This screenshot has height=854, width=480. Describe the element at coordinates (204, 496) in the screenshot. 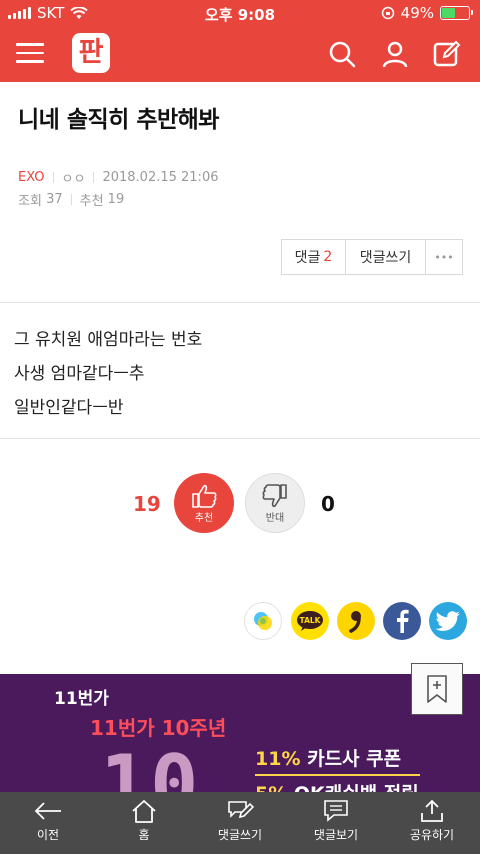

I see `thumbs-up-icon` at that location.